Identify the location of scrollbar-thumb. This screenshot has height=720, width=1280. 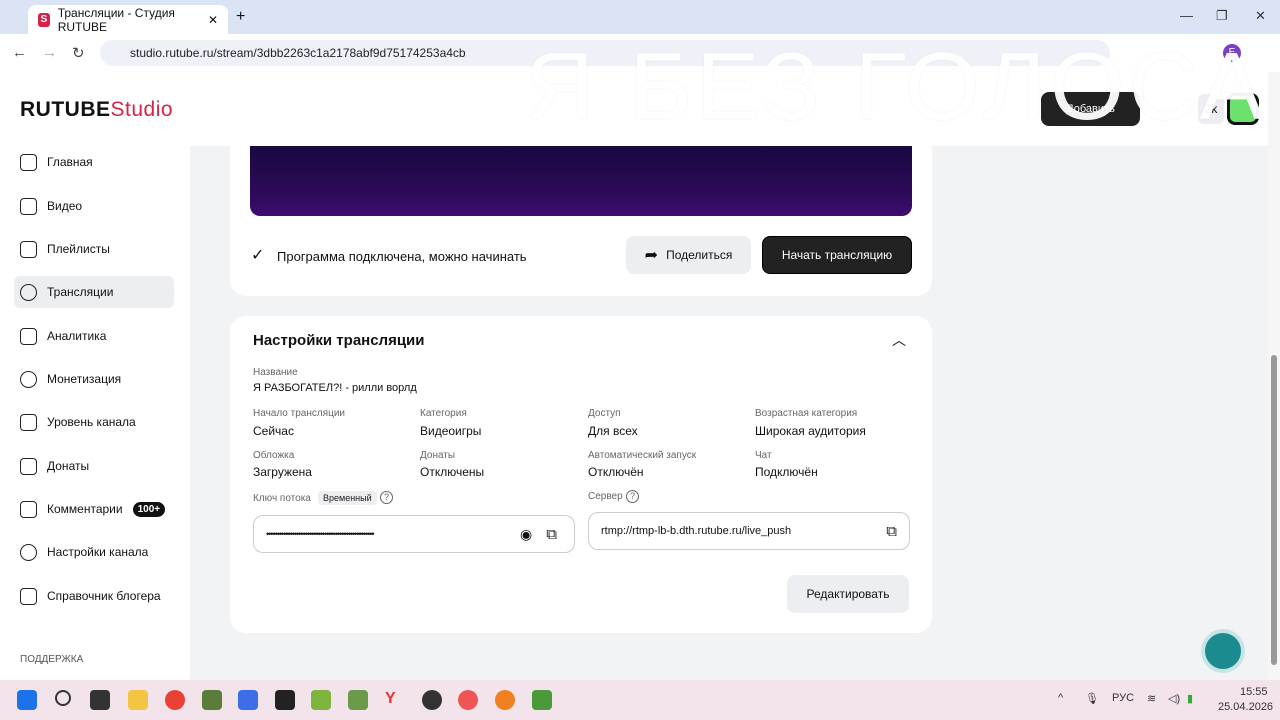
(1274, 510).